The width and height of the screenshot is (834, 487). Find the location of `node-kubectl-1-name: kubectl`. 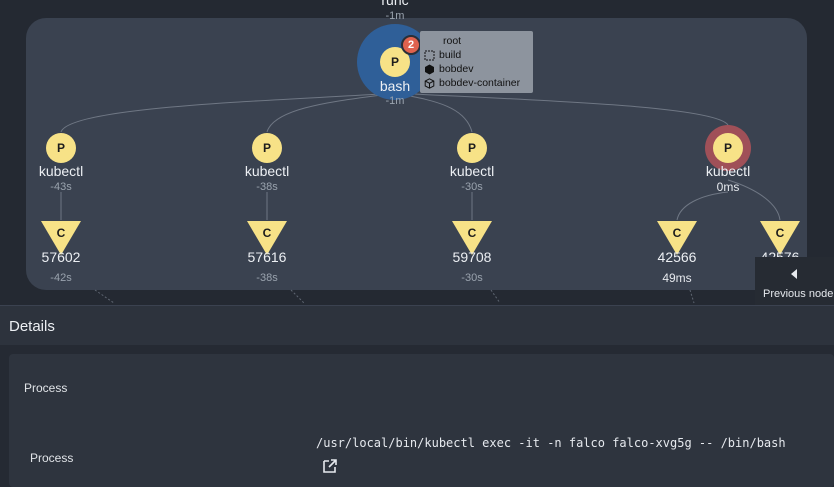

node-kubectl-1-name: kubectl is located at coordinates (61, 171).